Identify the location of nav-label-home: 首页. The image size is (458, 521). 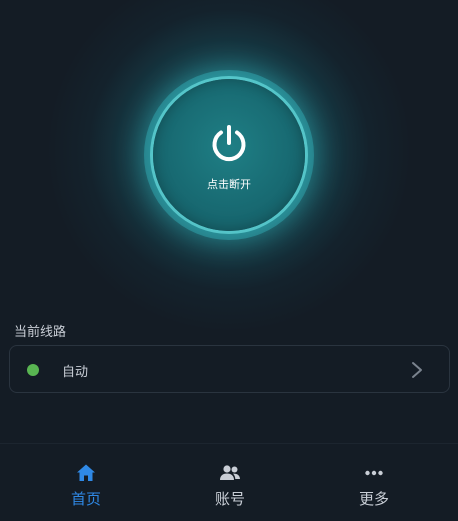
(85, 499).